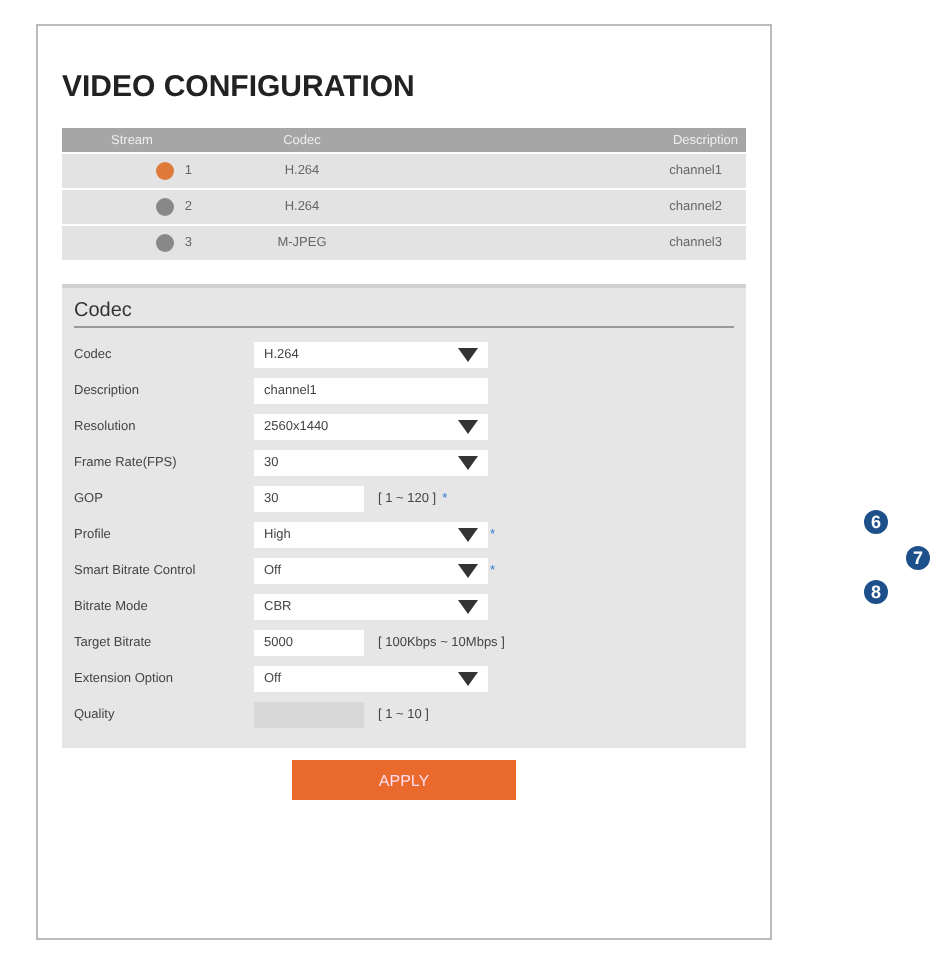  What do you see at coordinates (239, 87) in the screenshot?
I see `page-title: VIDEO CONFIGURATION` at bounding box center [239, 87].